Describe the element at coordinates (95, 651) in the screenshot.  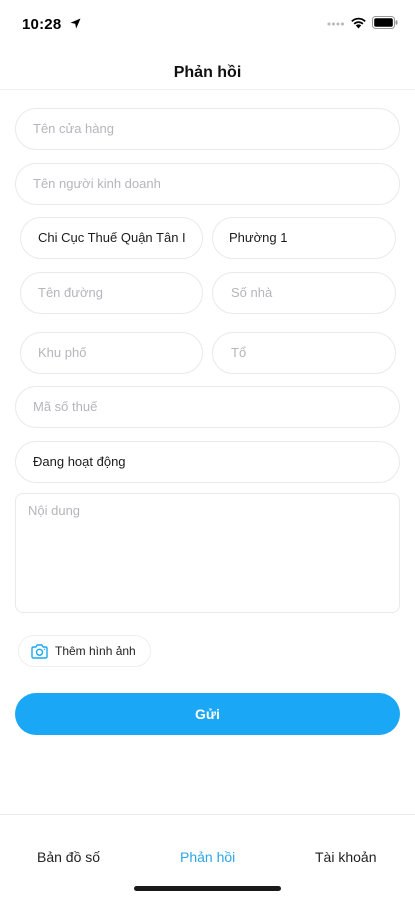
I see `add-image-label: Thêm hình ảnh` at that location.